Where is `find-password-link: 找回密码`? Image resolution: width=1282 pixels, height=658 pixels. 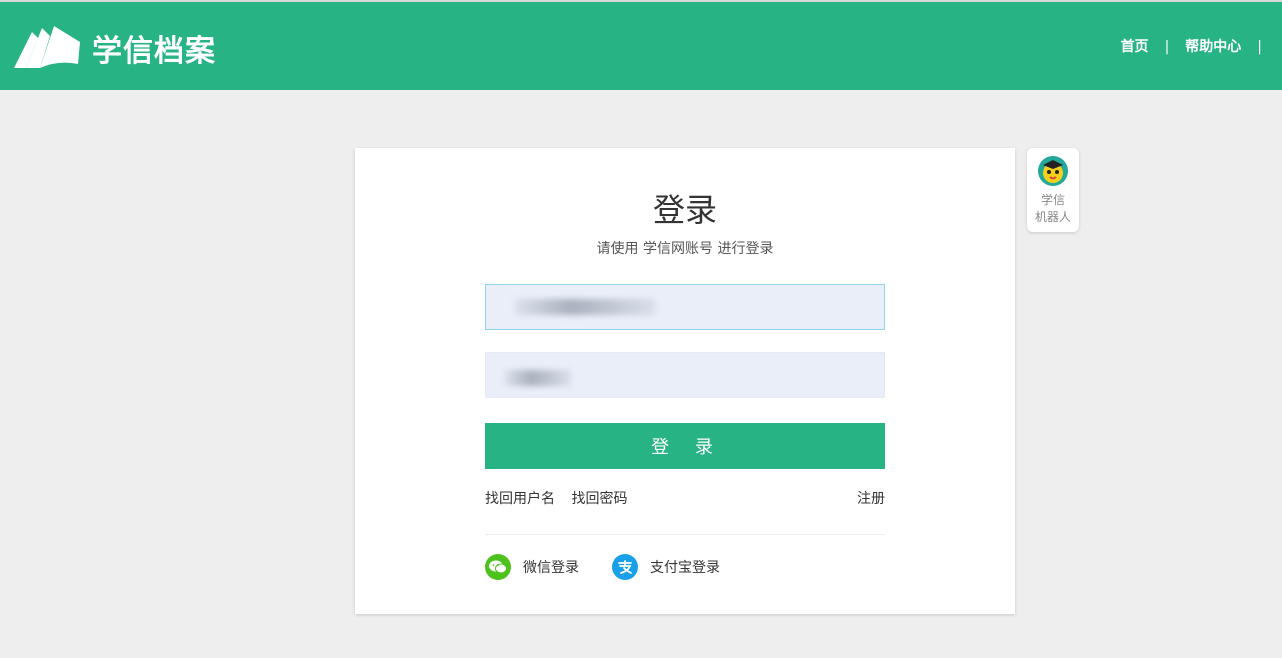 find-password-link: 找回密码 is located at coordinates (599, 499).